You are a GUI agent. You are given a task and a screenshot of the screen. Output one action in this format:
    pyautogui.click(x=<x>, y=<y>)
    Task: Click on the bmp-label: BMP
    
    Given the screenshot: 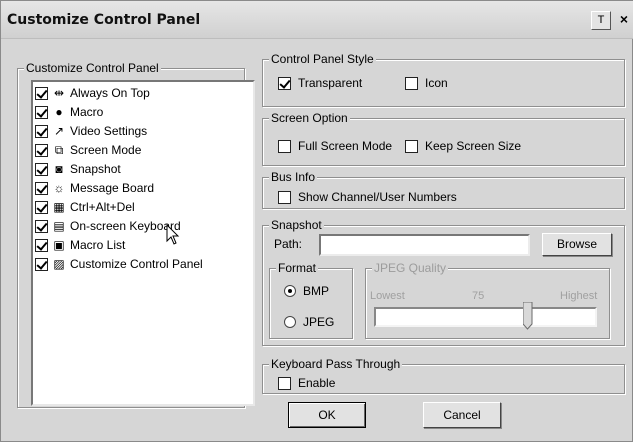 What is the action you would take?
    pyautogui.click(x=316, y=291)
    